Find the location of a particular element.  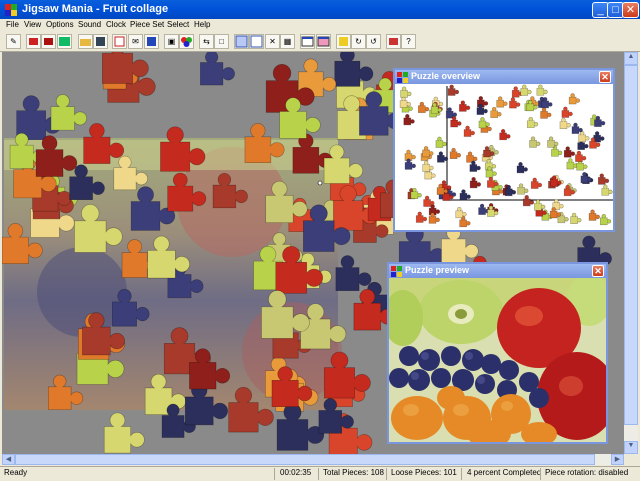

rotate-icon: ↻ is located at coordinates (358, 41).